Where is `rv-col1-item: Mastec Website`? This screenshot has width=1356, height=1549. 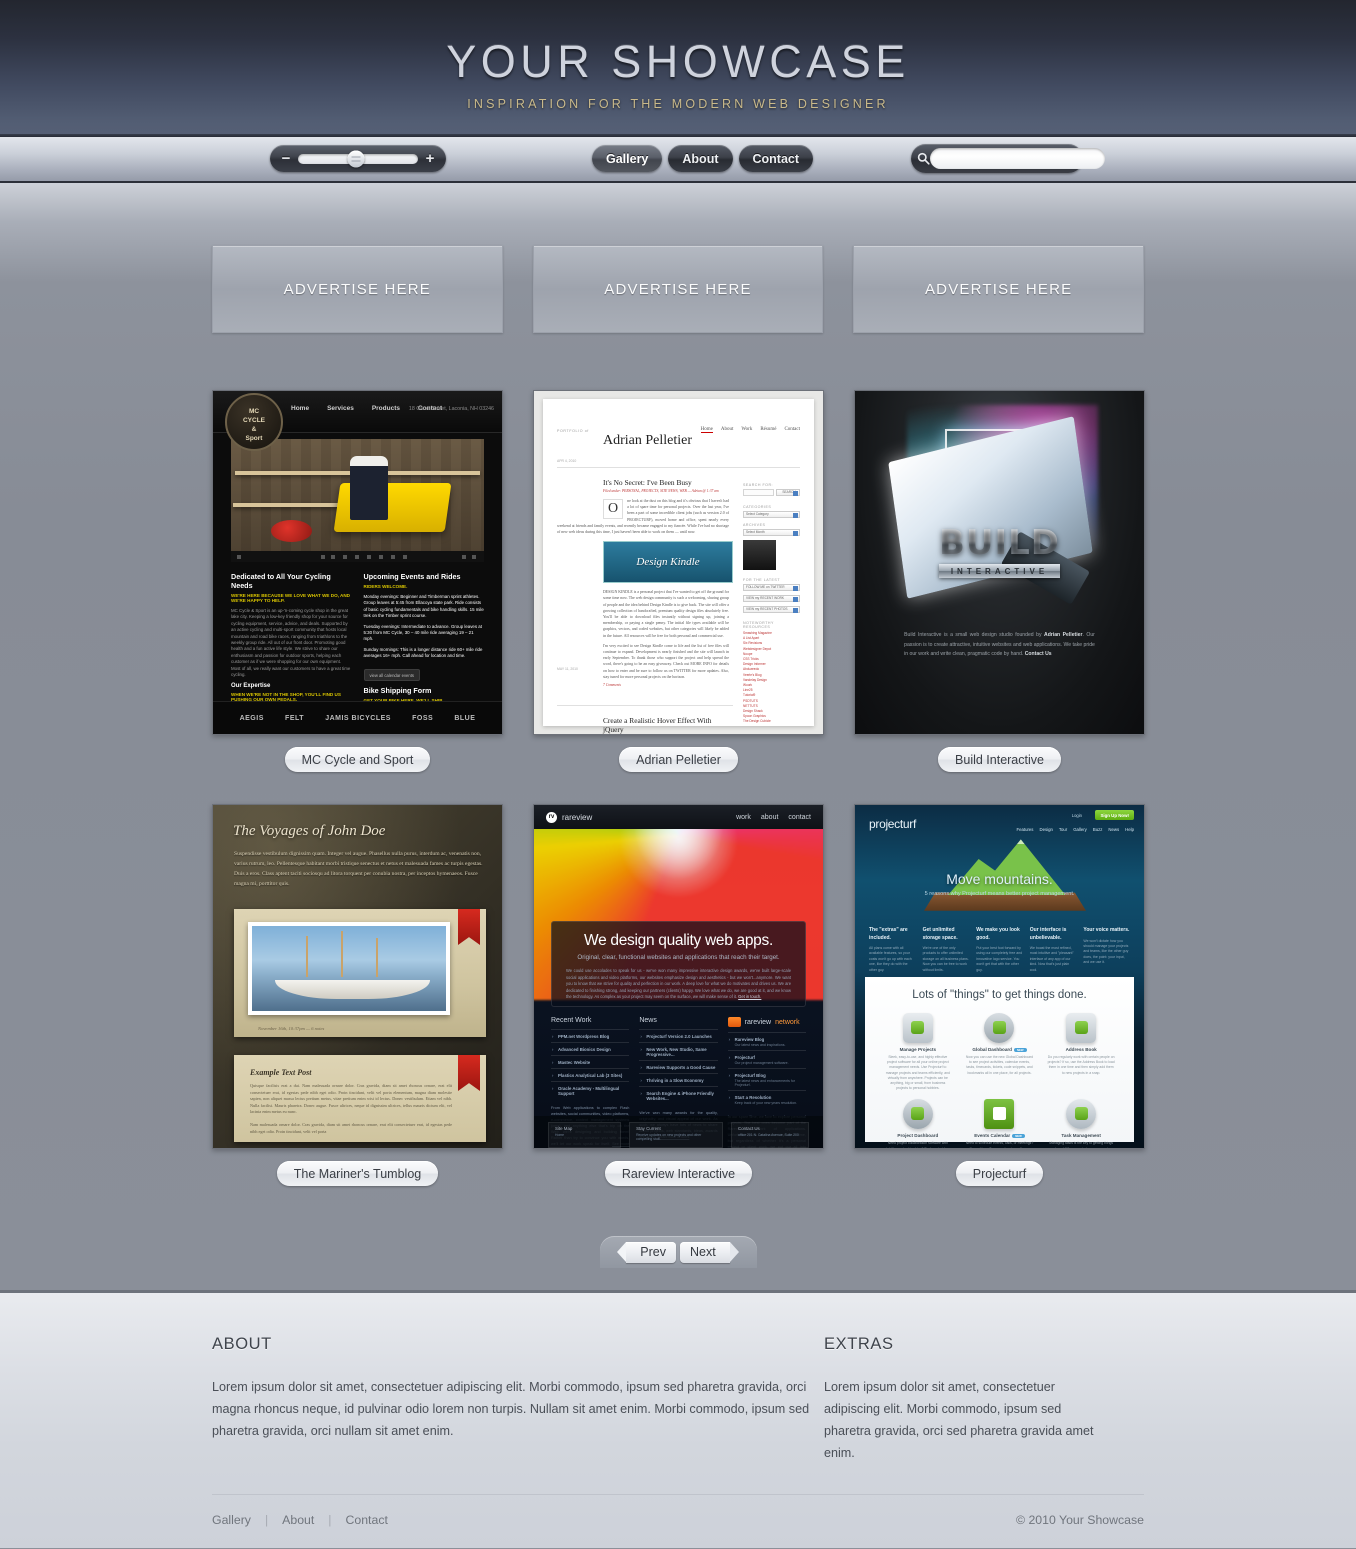
rv-col1-item: Mastec Website is located at coordinates (590, 1061).